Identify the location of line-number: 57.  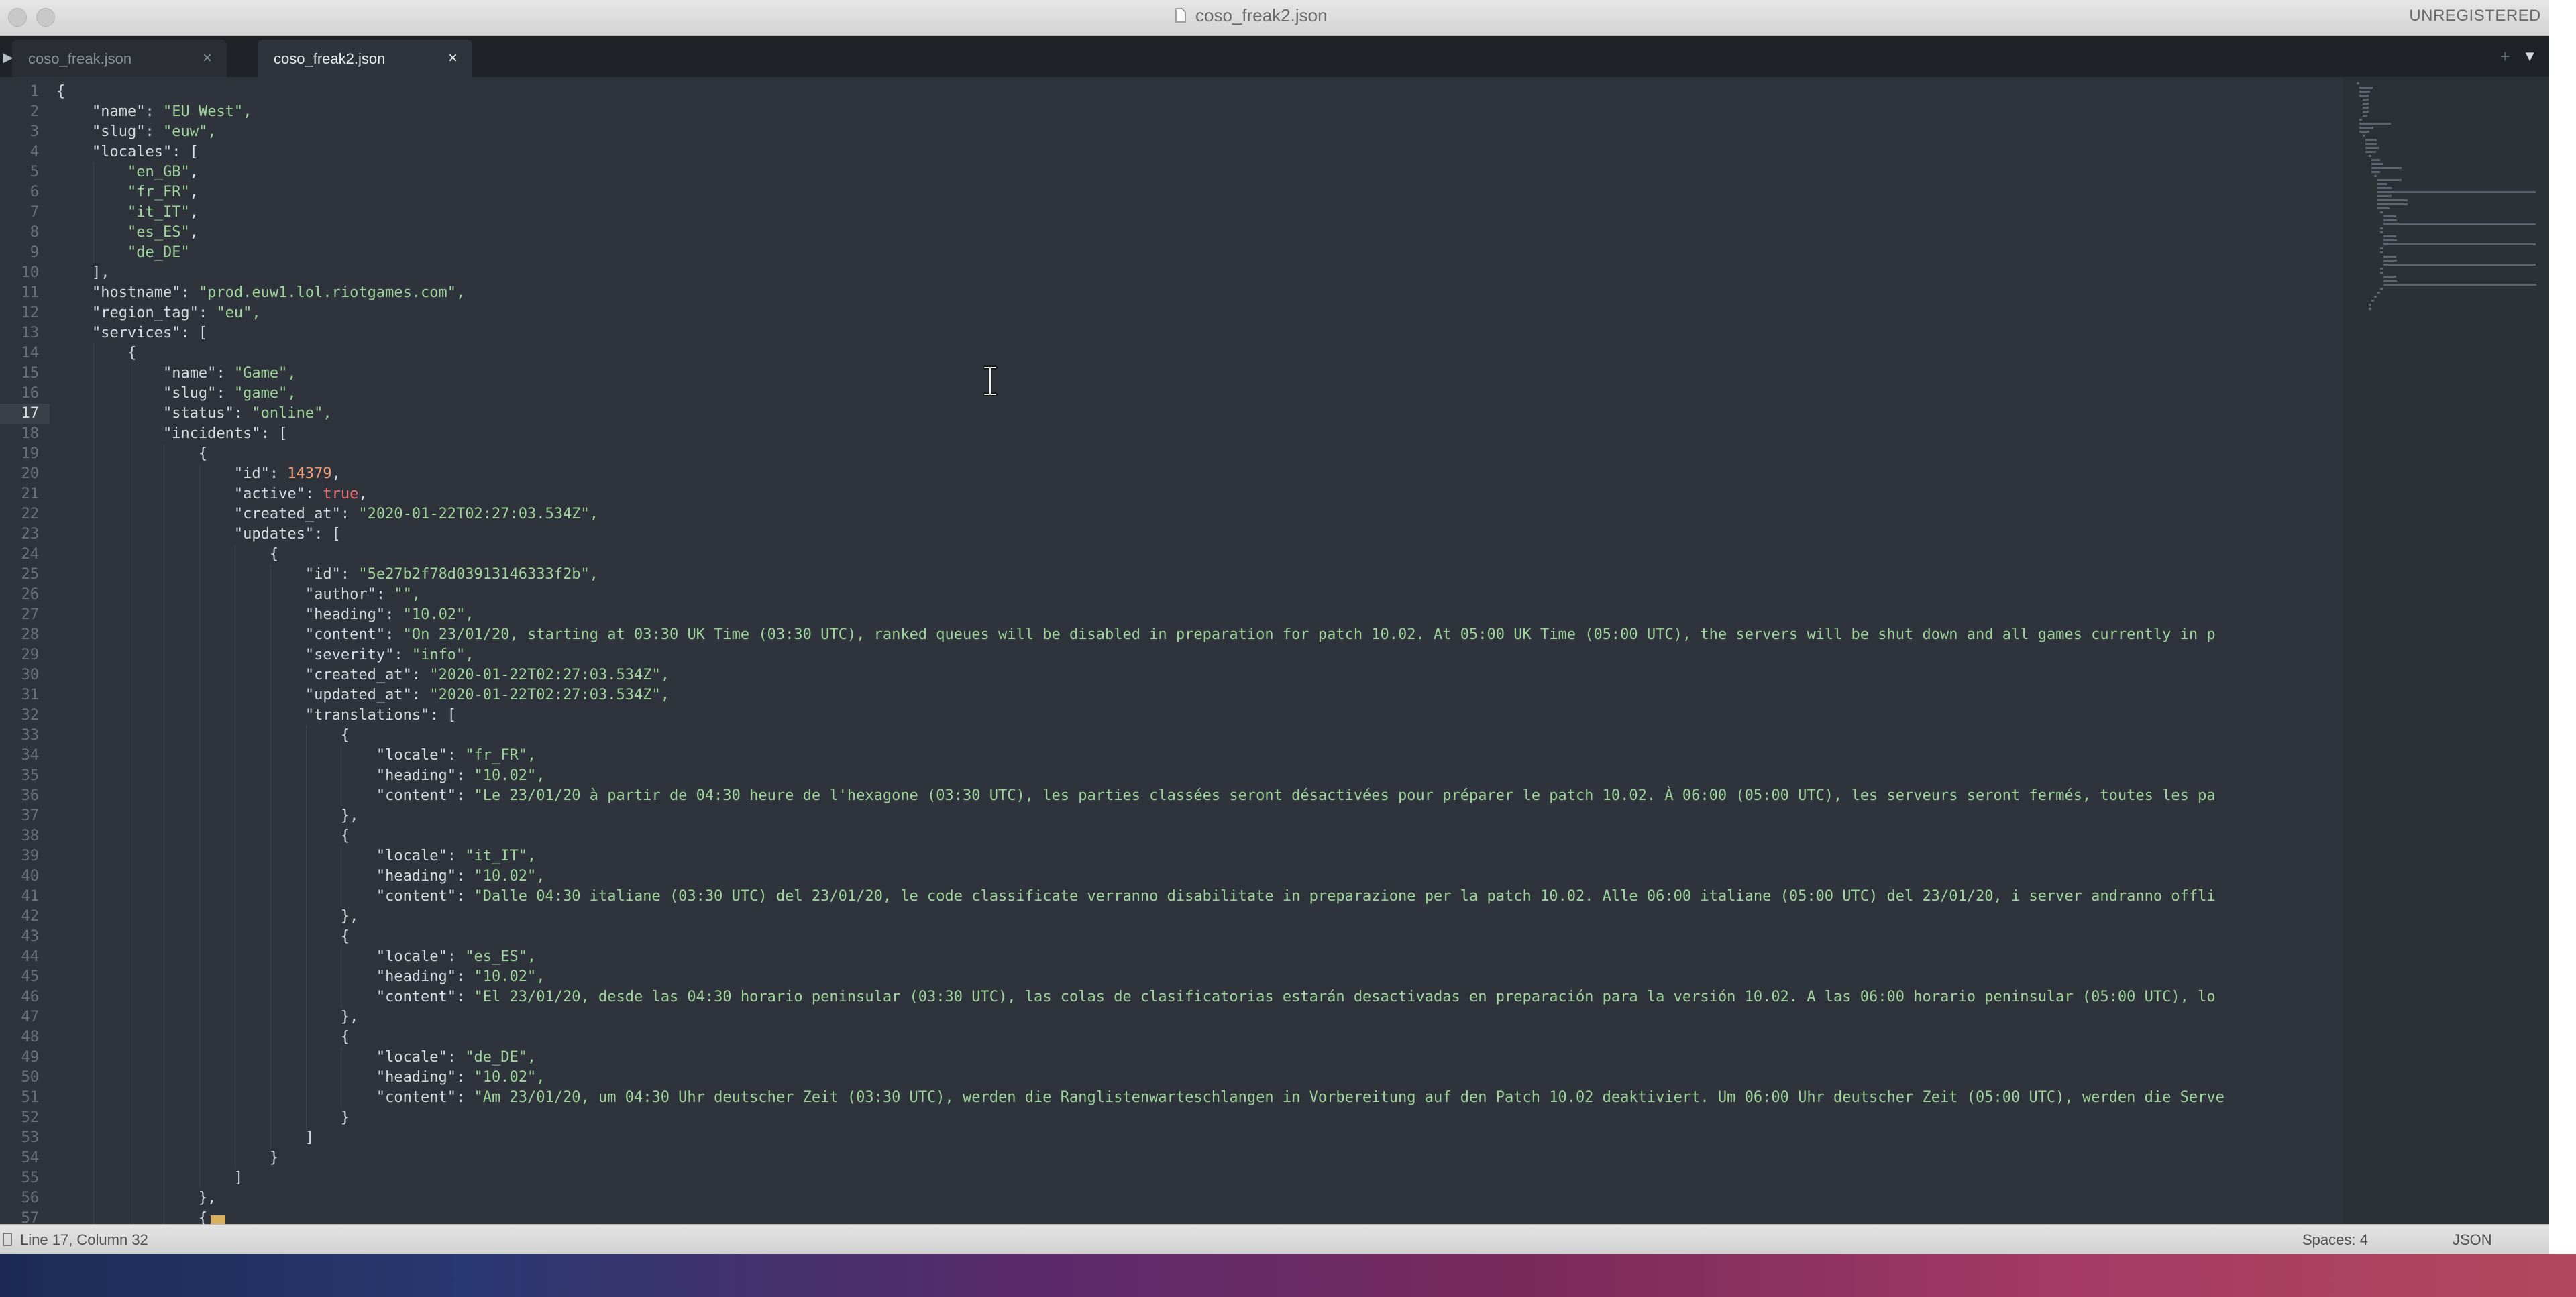
(30, 1217).